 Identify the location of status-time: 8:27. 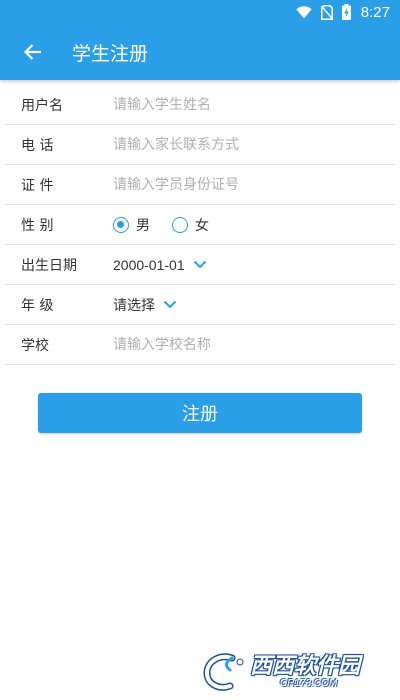
(375, 12).